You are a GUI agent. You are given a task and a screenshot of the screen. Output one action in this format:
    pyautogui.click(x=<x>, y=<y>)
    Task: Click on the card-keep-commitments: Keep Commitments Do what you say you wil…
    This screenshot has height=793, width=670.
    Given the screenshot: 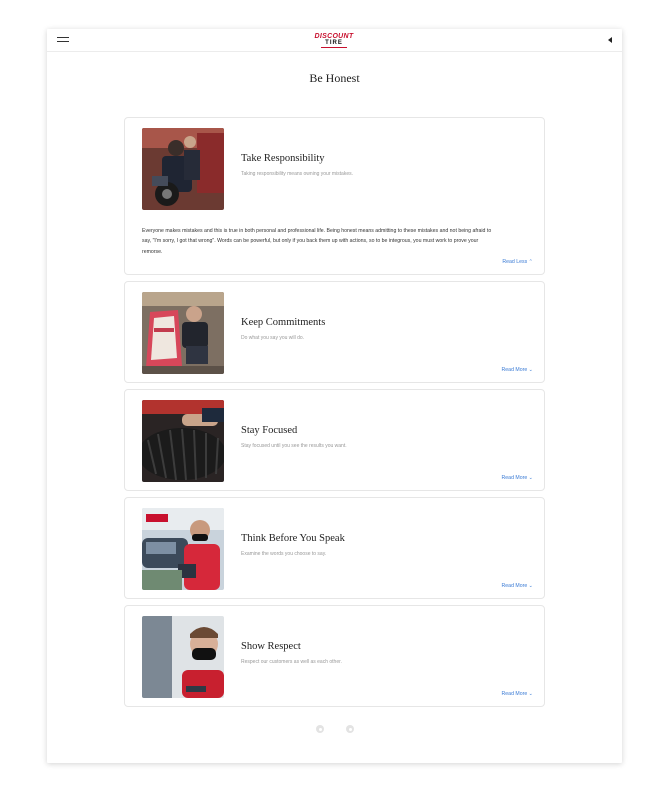 What is the action you would take?
    pyautogui.click(x=334, y=332)
    